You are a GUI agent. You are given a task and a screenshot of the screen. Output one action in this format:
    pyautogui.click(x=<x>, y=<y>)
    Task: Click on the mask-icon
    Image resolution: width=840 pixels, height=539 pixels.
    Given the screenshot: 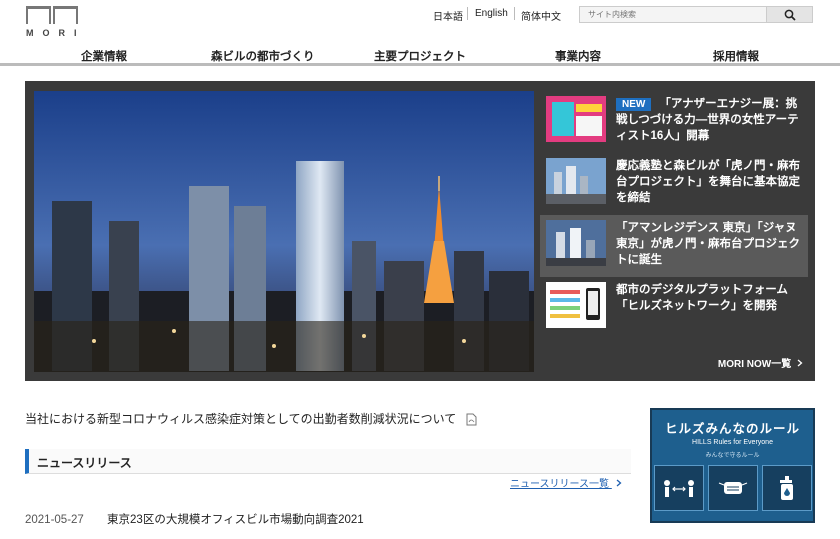 What is the action you would take?
    pyautogui.click(x=732, y=488)
    